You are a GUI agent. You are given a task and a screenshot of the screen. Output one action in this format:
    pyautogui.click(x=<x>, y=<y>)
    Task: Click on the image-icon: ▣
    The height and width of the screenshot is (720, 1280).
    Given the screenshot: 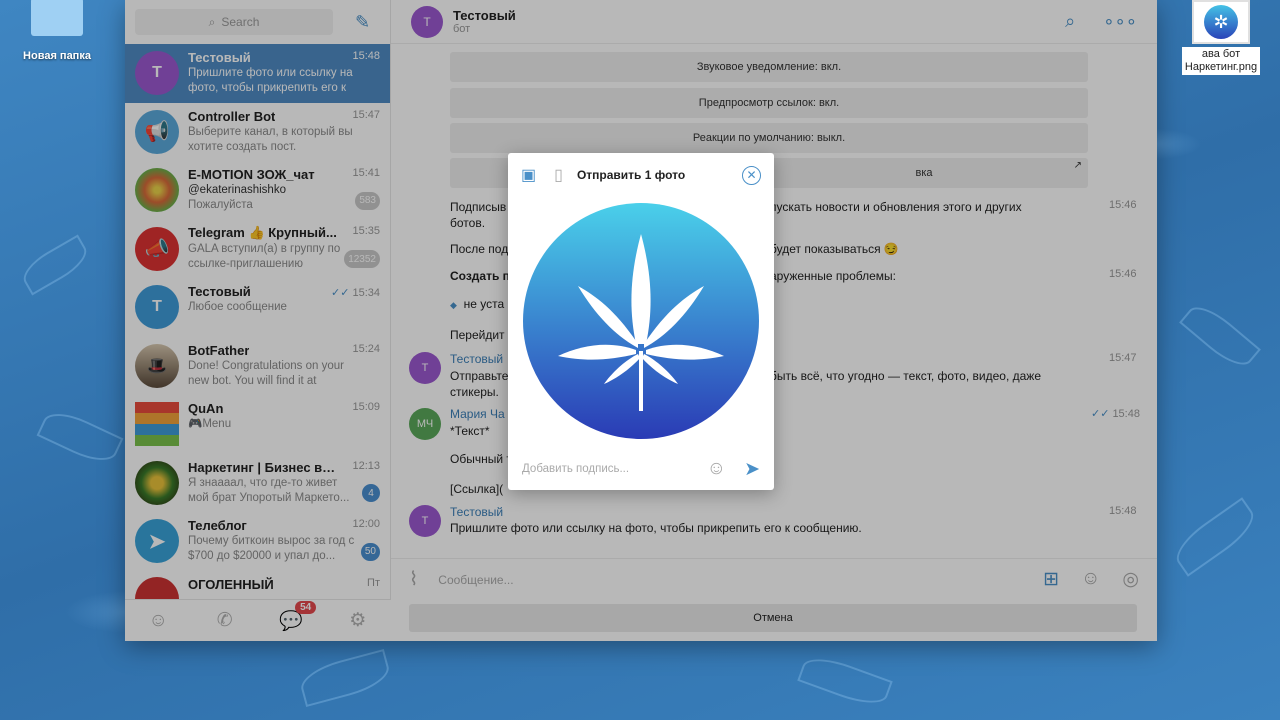 What is the action you would take?
    pyautogui.click(x=528, y=175)
    